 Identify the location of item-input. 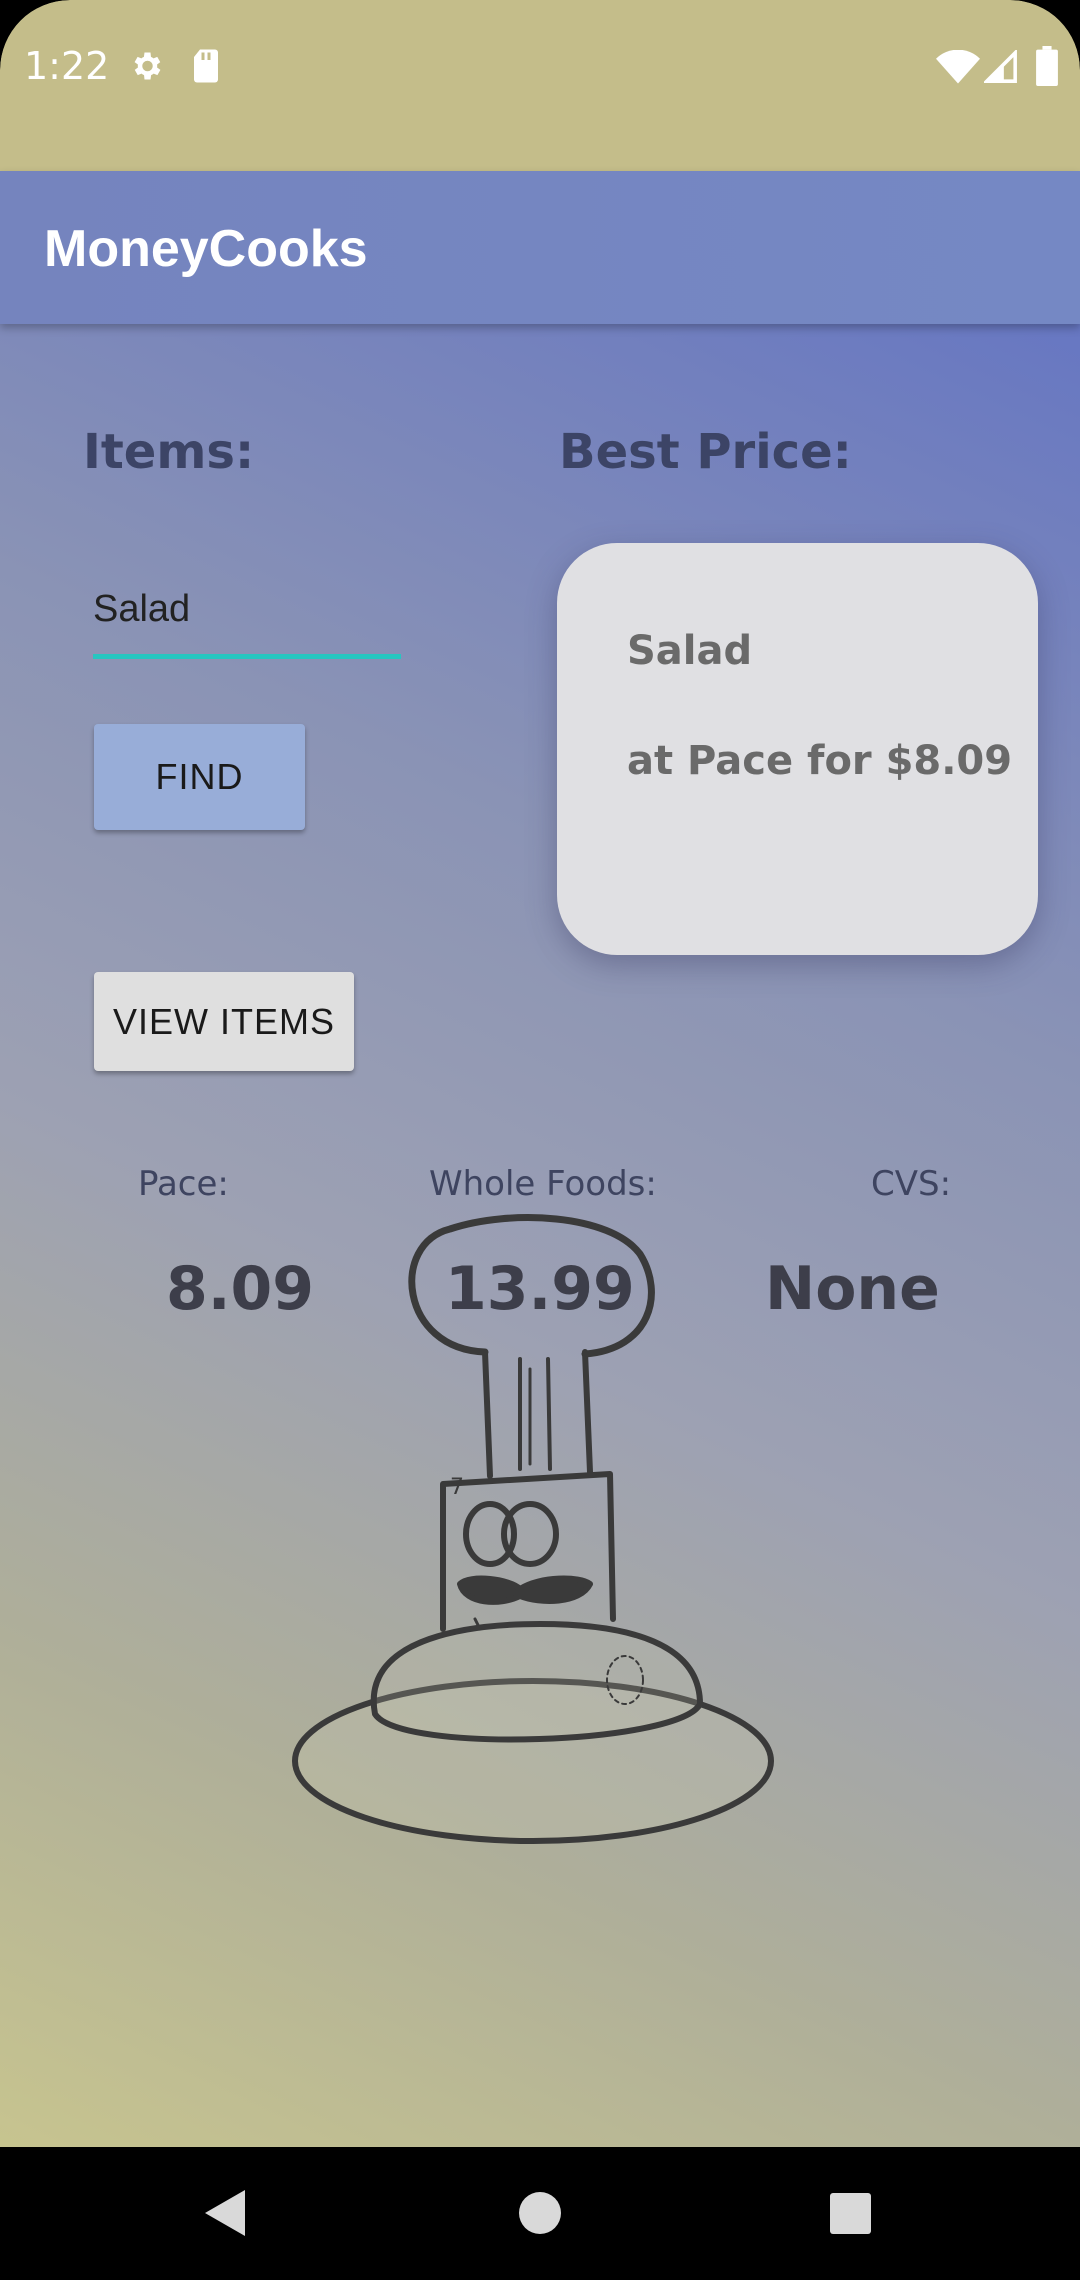
(243, 609).